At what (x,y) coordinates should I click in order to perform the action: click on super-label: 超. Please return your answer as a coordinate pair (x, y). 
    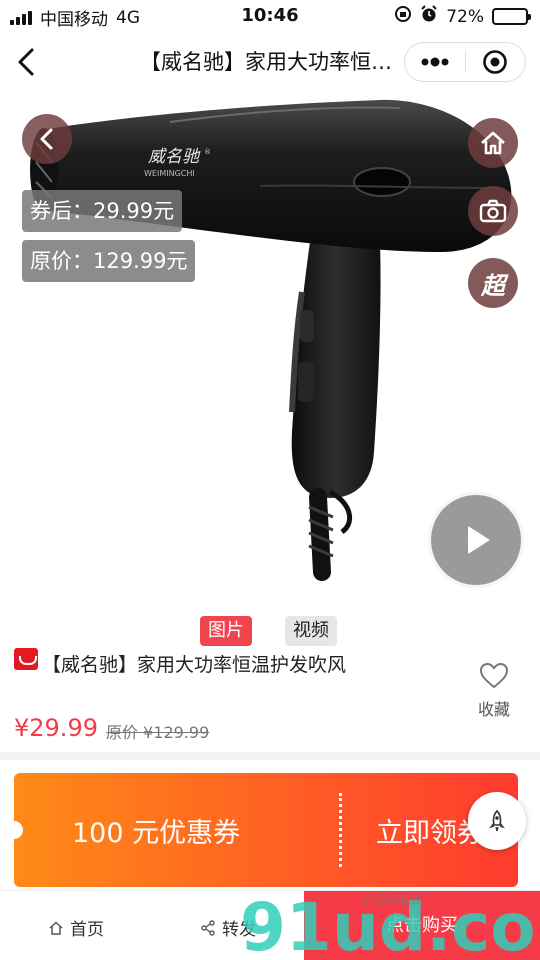
    Looking at the image, I should click on (493, 285).